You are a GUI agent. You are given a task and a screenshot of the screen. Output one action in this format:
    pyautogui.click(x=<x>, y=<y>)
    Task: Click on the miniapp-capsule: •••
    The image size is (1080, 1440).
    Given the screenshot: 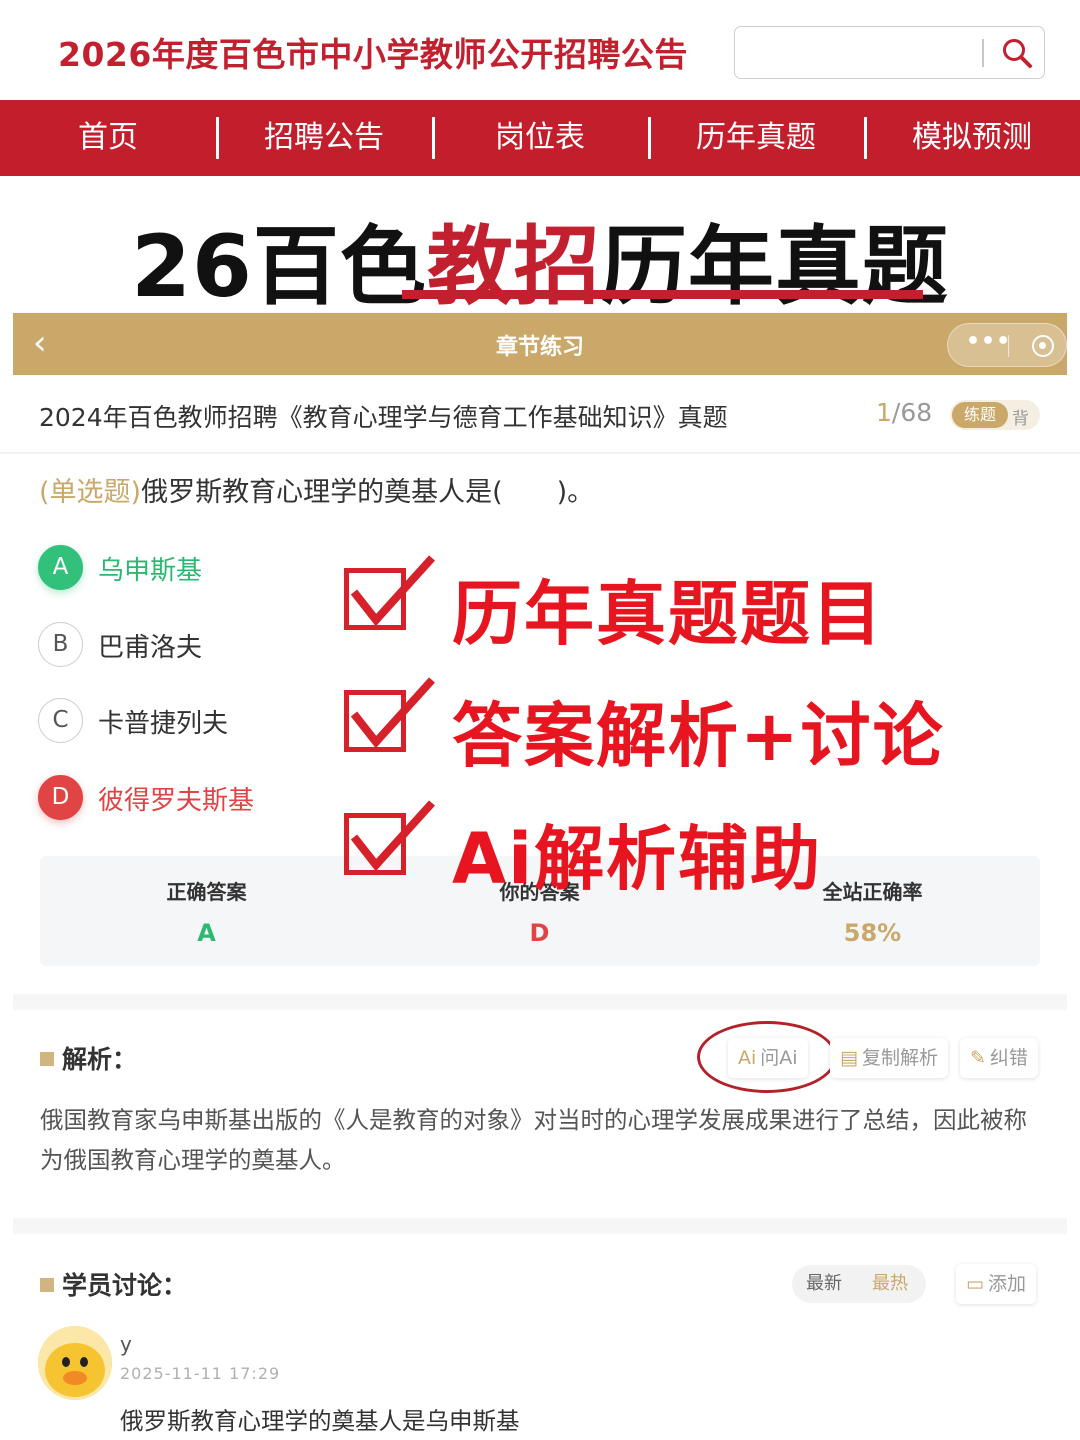 What is the action you would take?
    pyautogui.click(x=1007, y=345)
    